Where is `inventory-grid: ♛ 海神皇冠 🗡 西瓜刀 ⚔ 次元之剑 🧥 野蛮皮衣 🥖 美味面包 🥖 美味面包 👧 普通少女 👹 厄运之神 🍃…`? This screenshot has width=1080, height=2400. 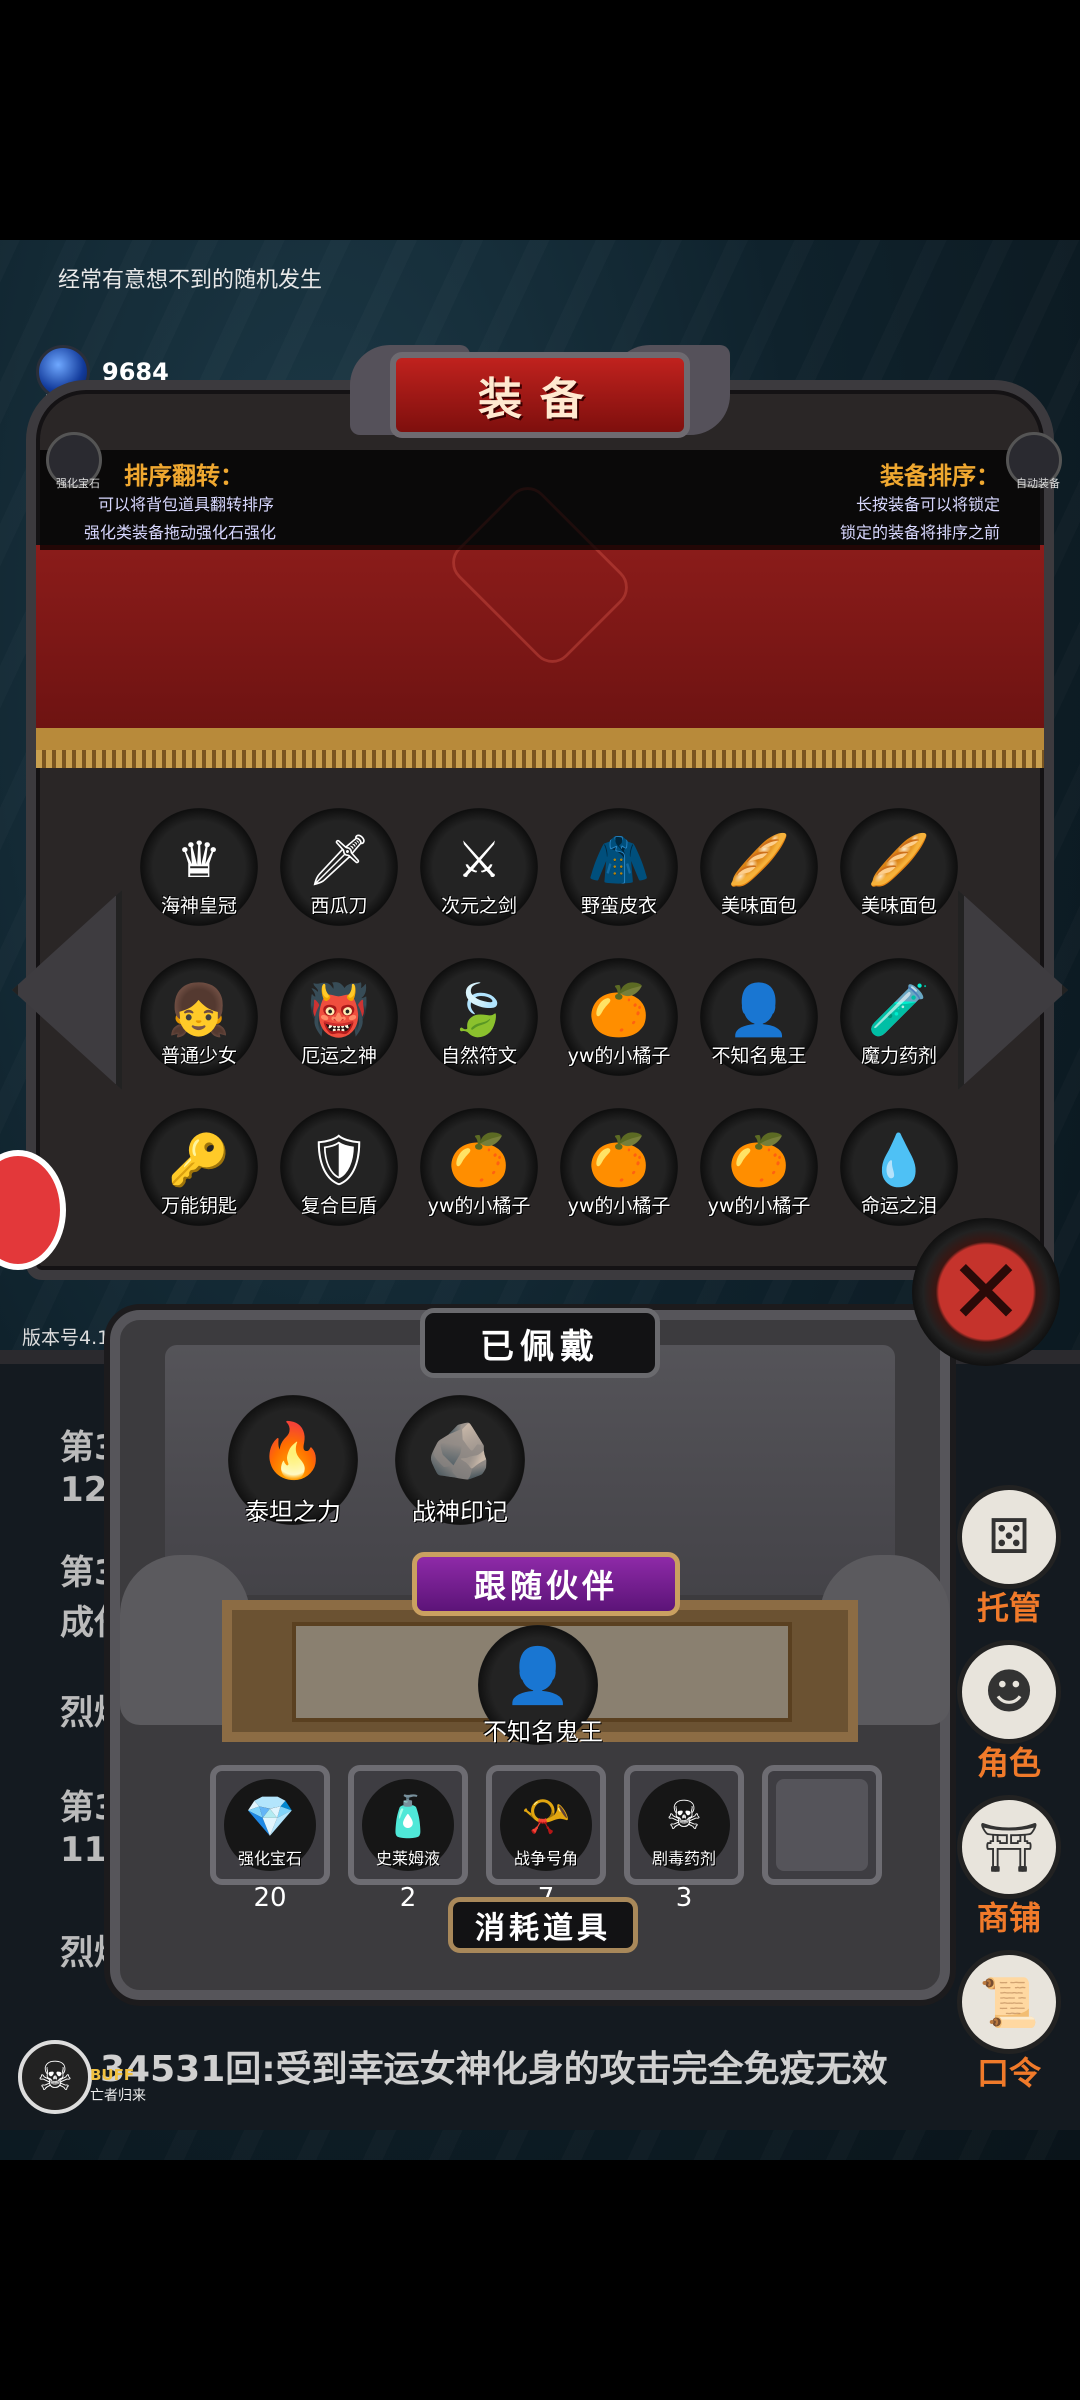 inventory-grid: ♛ 海神皇冠 🗡 西瓜刀 ⚔ 次元之剑 🧥 野蛮皮衣 🥖 美味面包 🥖 美味面包 👧 普通少女 👹 厄运之神 🍃… is located at coordinates (551, 1017).